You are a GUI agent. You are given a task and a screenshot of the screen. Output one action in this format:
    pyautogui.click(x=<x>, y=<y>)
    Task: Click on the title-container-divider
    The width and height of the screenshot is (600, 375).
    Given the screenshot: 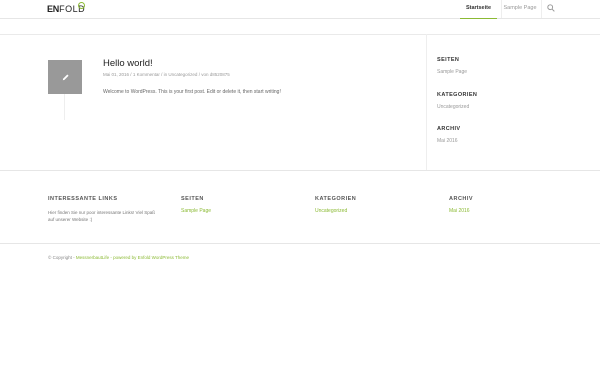 What is the action you would take?
    pyautogui.click(x=300, y=34)
    